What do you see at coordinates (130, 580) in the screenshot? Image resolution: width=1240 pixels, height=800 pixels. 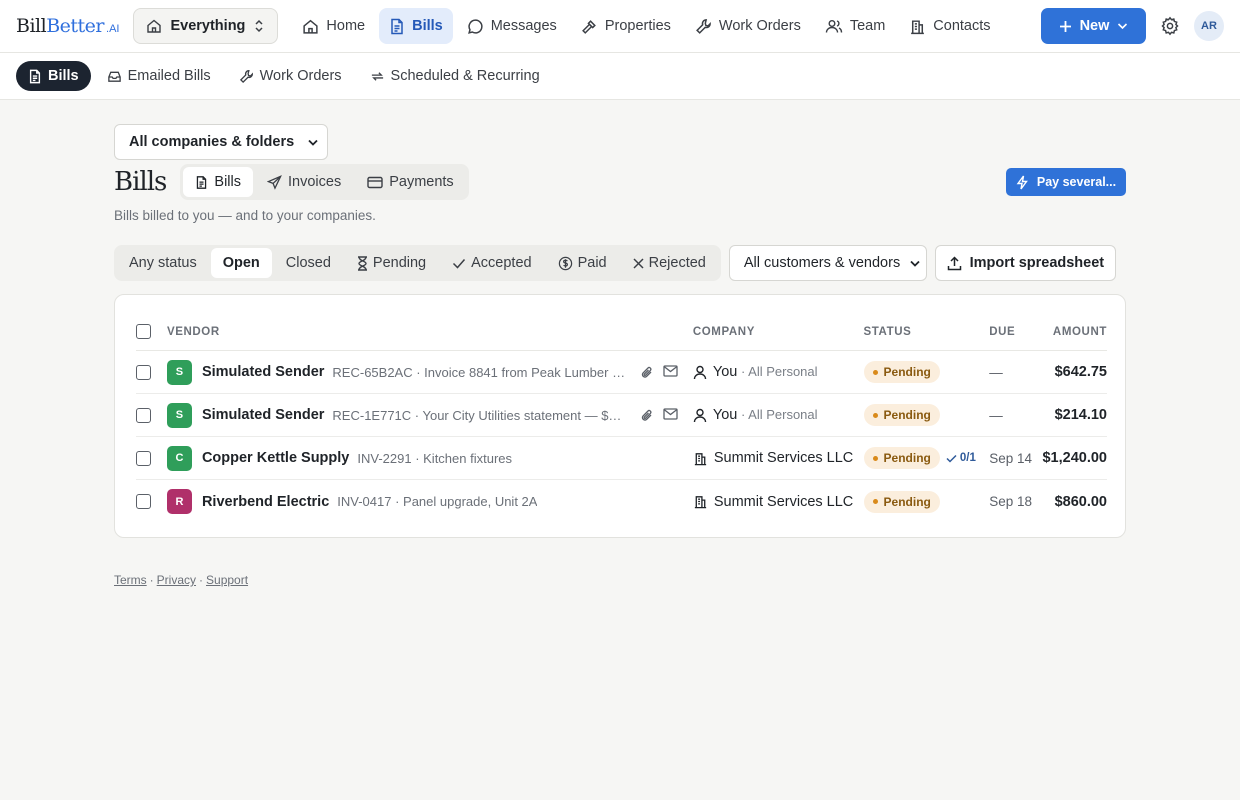 I see `footer-link-terms: Terms` at bounding box center [130, 580].